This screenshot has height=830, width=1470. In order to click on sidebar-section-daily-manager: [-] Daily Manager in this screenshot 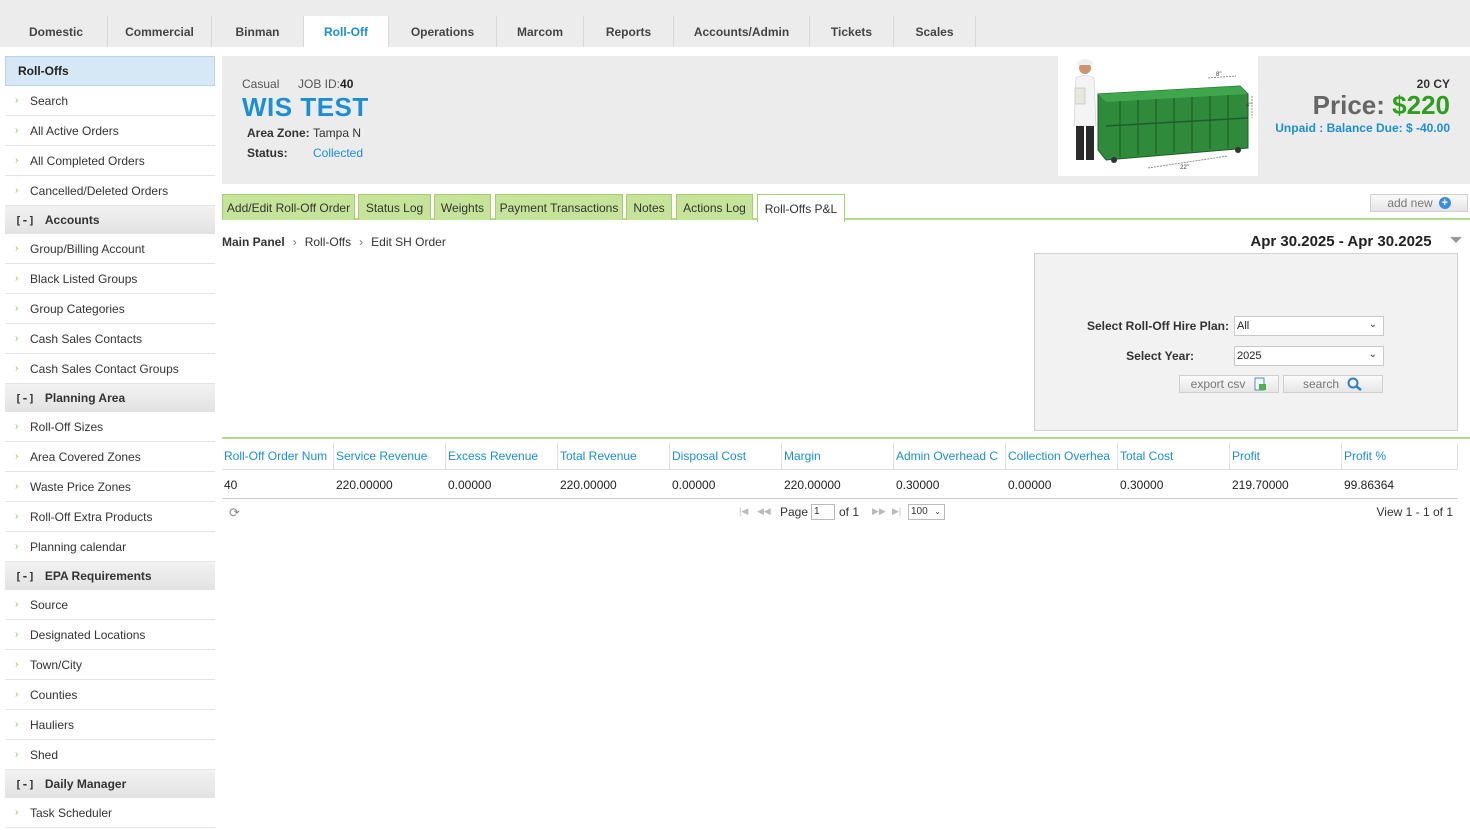, I will do `click(110, 784)`.